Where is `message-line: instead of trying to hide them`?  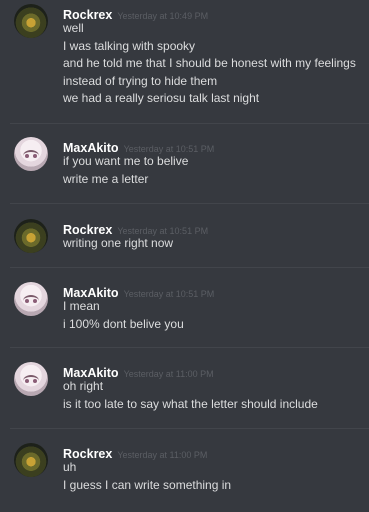
message-line: instead of trying to hide them is located at coordinates (140, 80).